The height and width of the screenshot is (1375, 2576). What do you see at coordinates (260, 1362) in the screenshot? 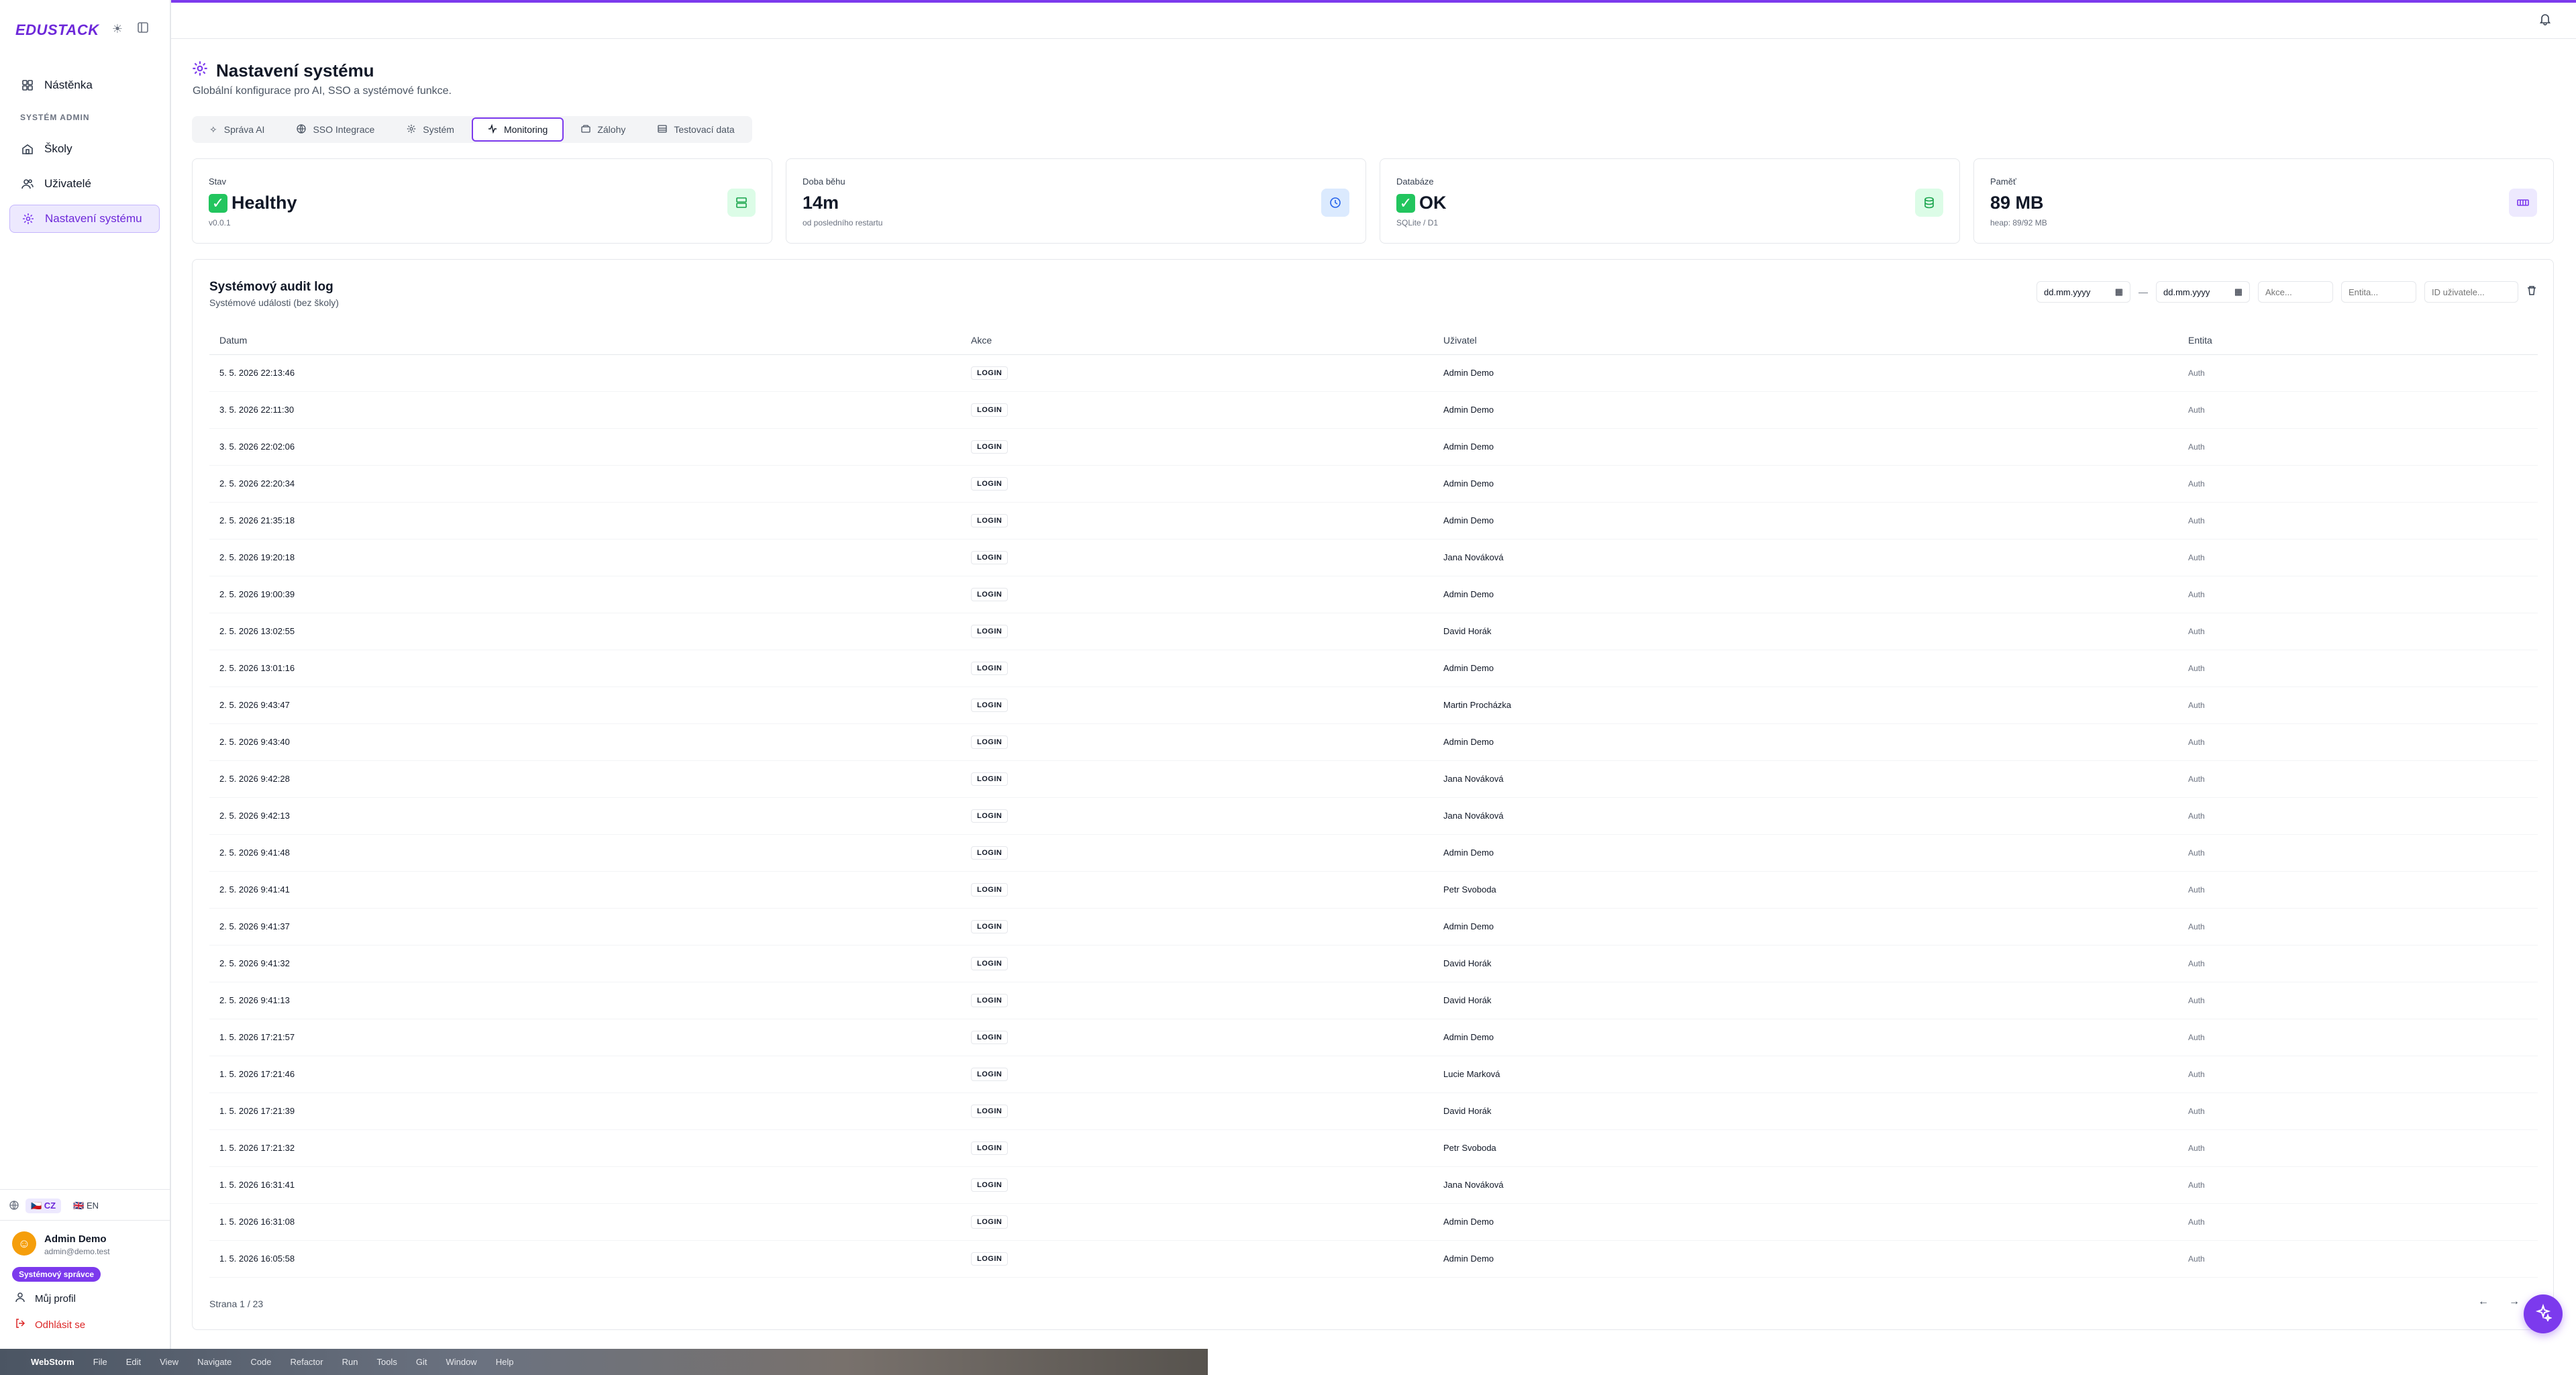
I see `taskbar-menu-item: Code` at bounding box center [260, 1362].